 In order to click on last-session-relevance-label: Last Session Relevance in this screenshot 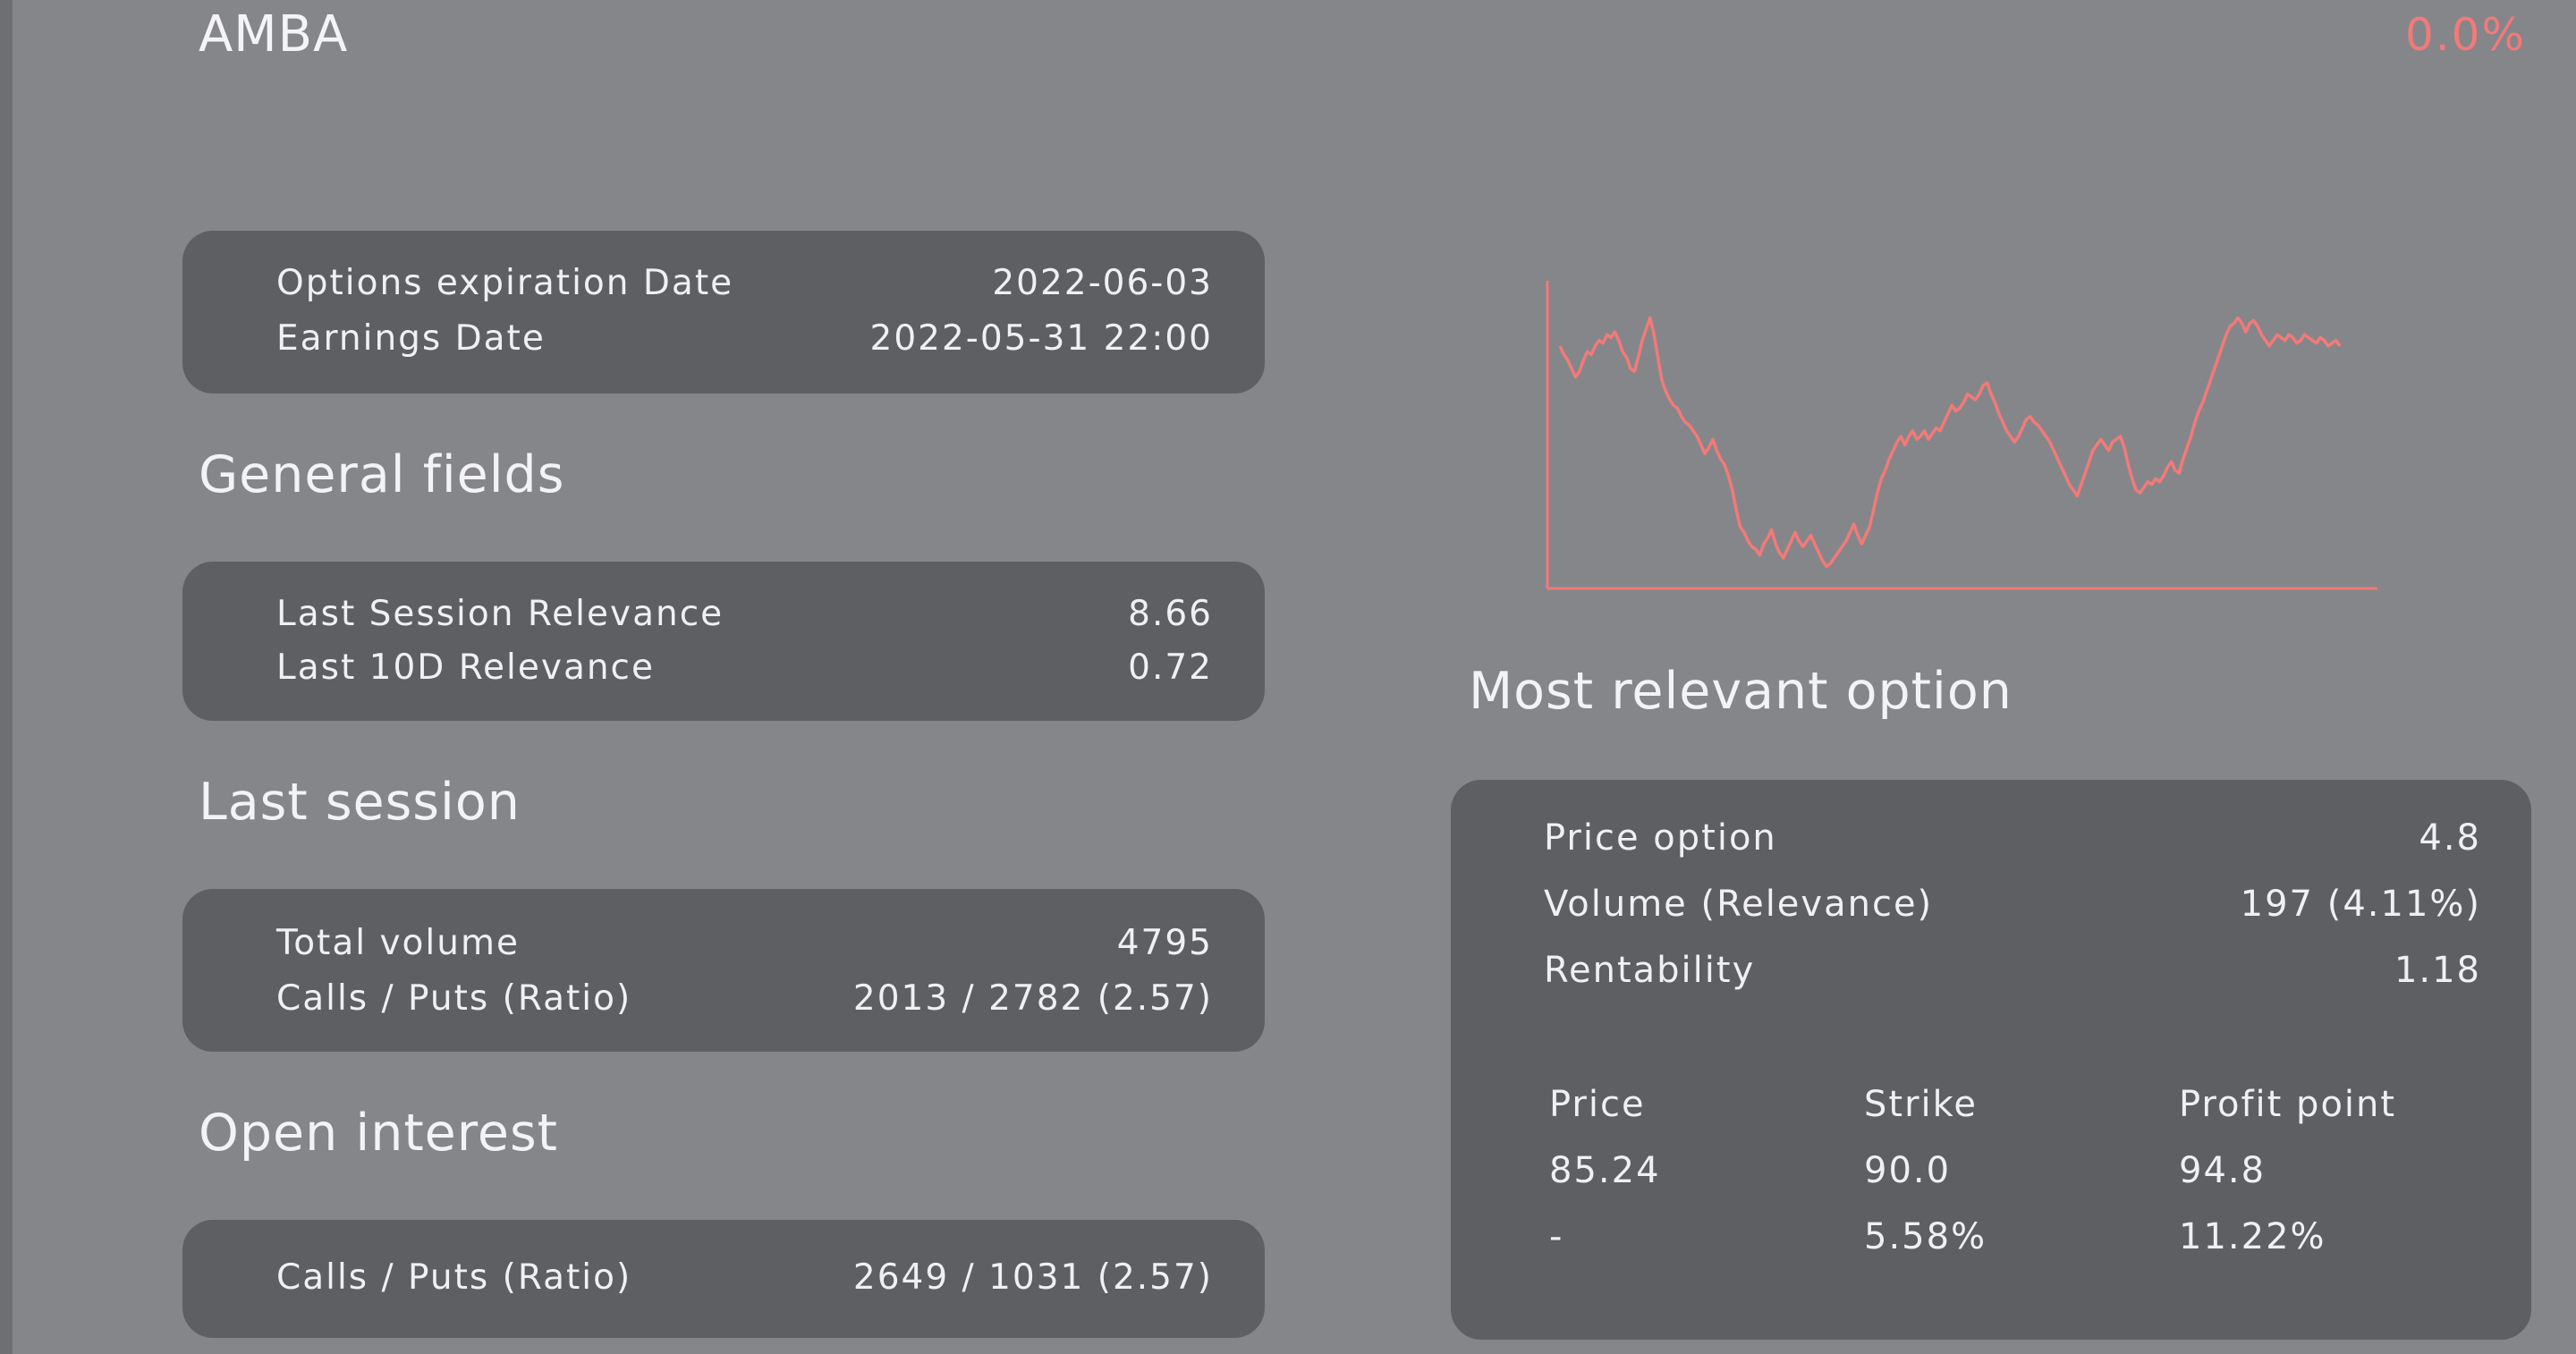, I will do `click(500, 614)`.